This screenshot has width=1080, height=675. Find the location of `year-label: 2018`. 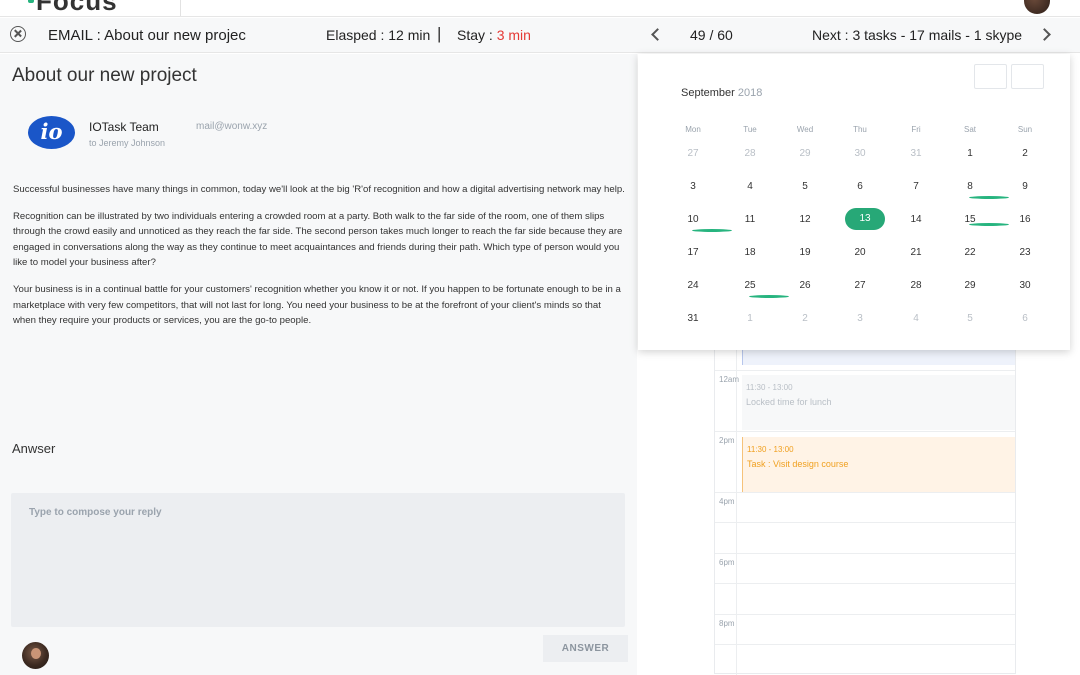

year-label: 2018 is located at coordinates (750, 93).